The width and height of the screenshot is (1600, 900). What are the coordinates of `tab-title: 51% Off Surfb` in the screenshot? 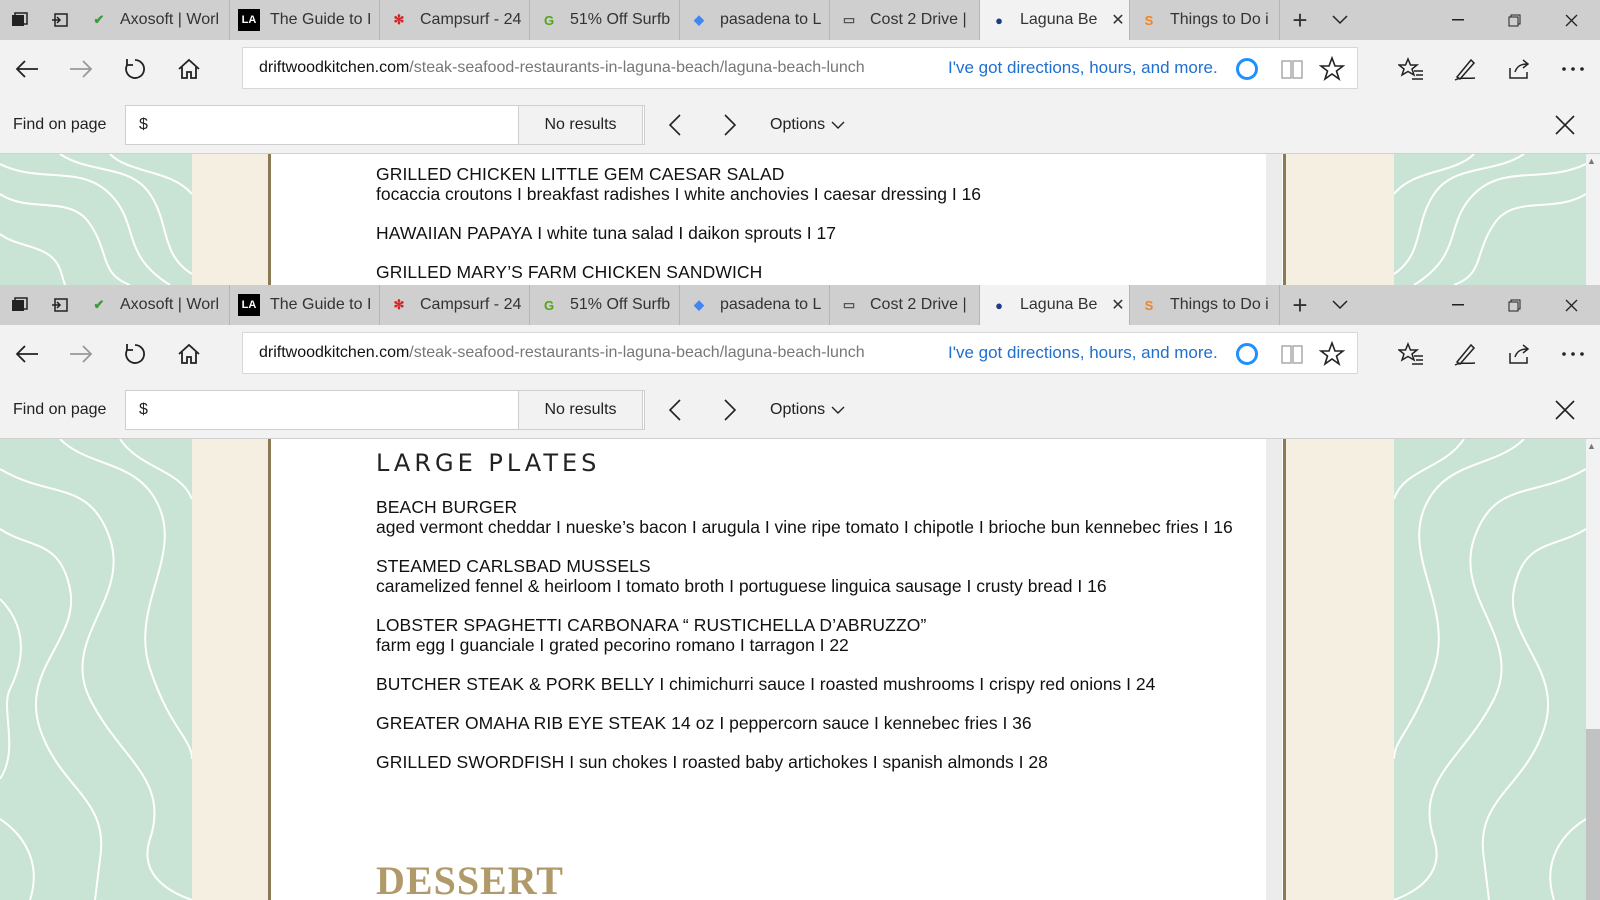 It's located at (620, 304).